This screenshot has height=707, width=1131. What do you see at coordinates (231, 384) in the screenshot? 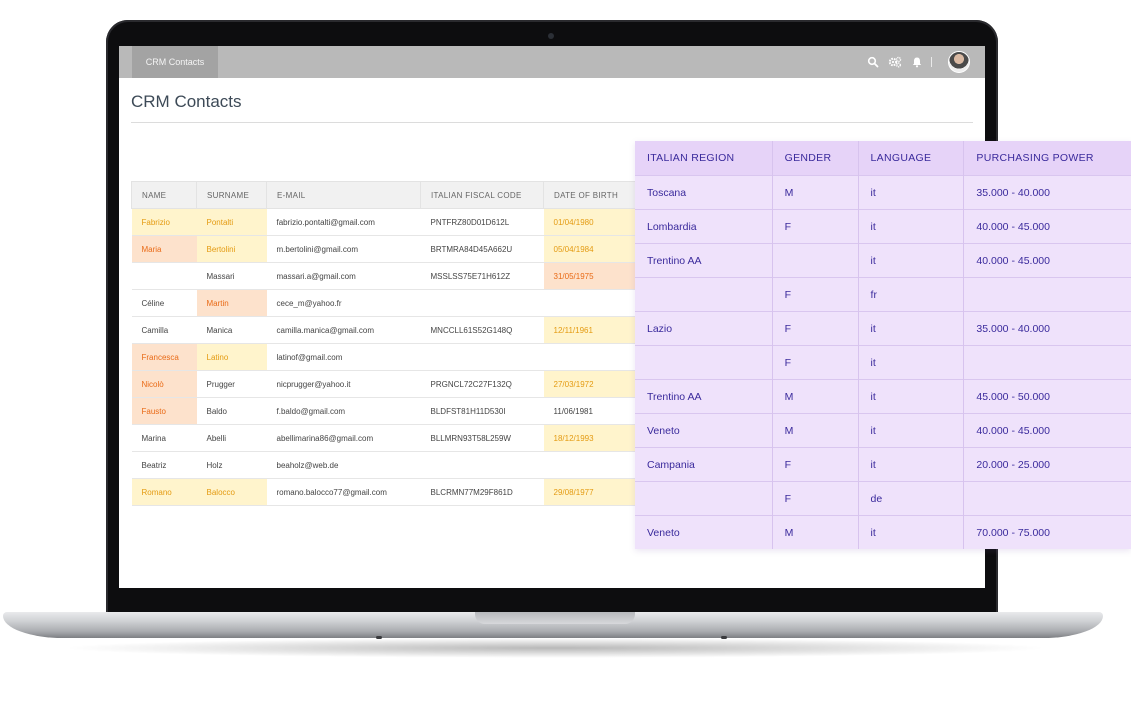
I see `cell-surname: Prugger` at bounding box center [231, 384].